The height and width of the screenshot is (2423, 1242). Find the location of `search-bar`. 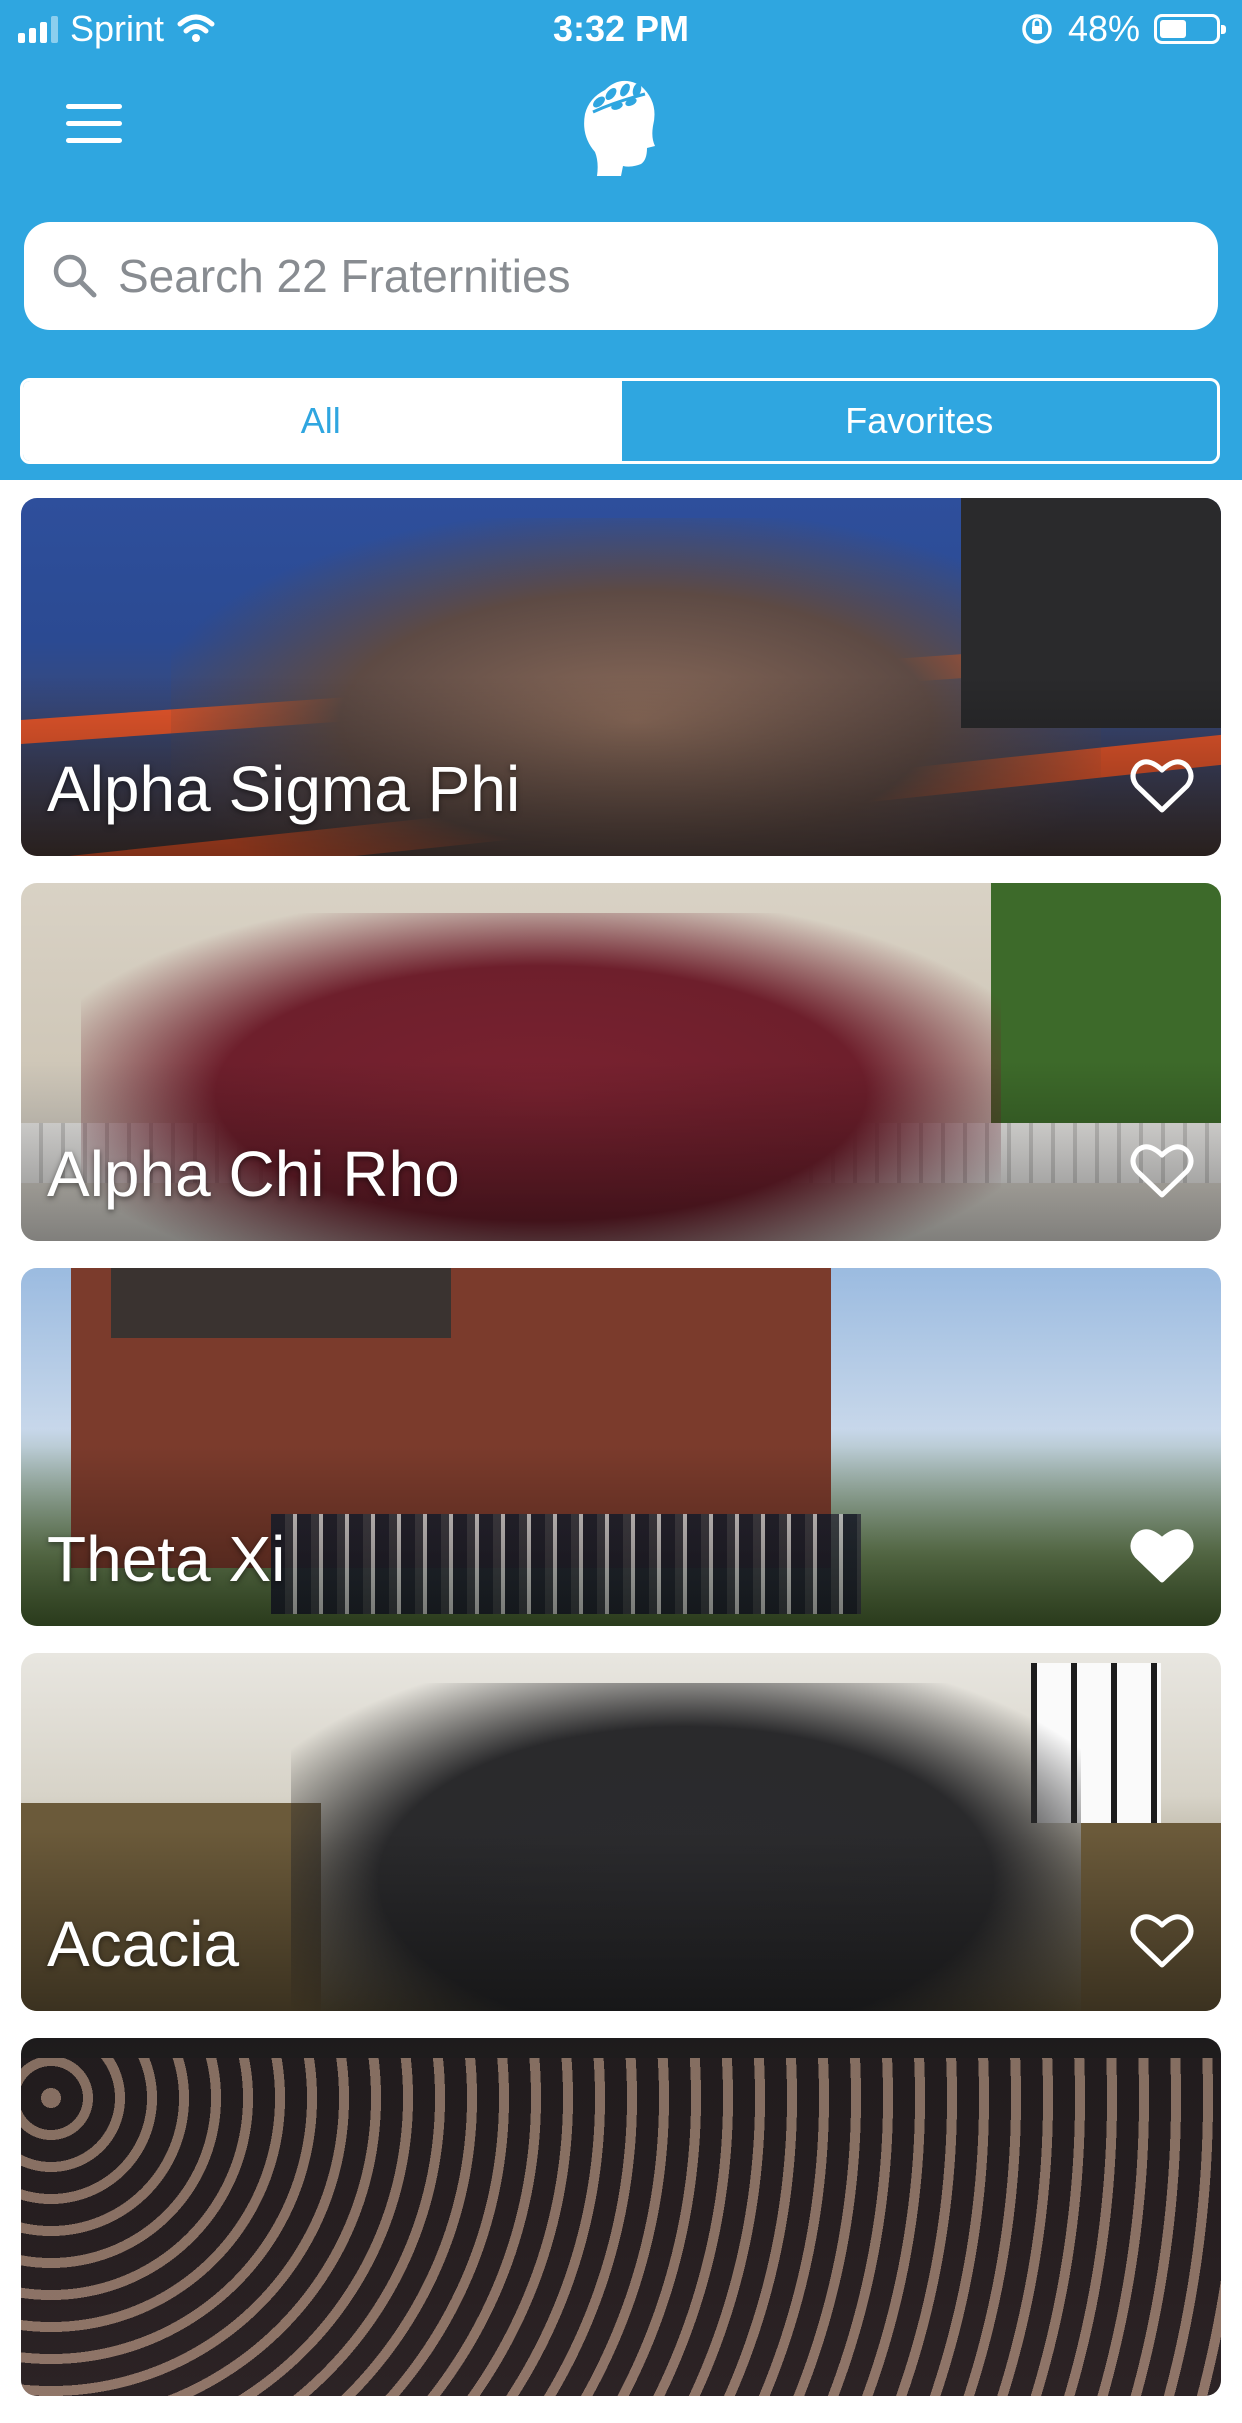

search-bar is located at coordinates (621, 276).